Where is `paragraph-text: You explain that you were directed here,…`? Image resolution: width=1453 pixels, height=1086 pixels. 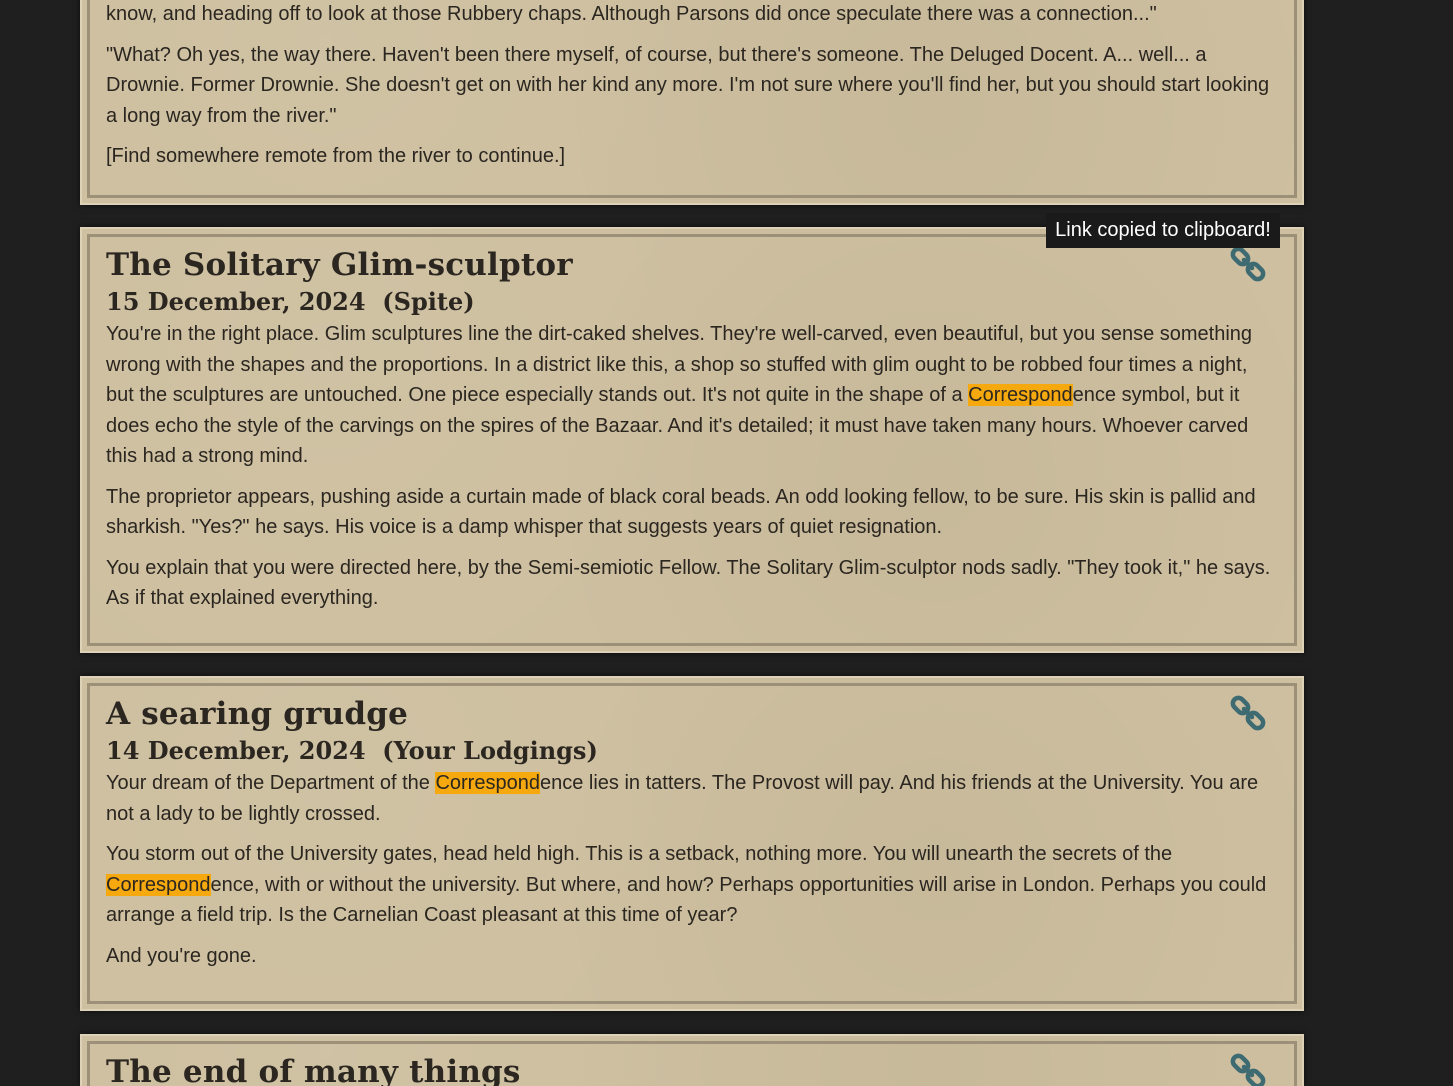 paragraph-text: You explain that you were directed here,… is located at coordinates (688, 583).